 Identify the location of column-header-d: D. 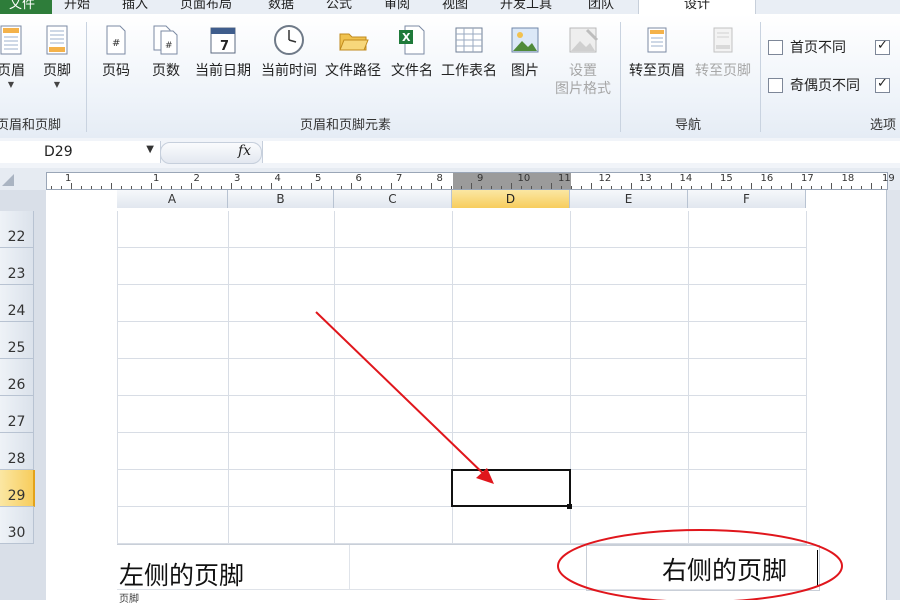
(511, 200).